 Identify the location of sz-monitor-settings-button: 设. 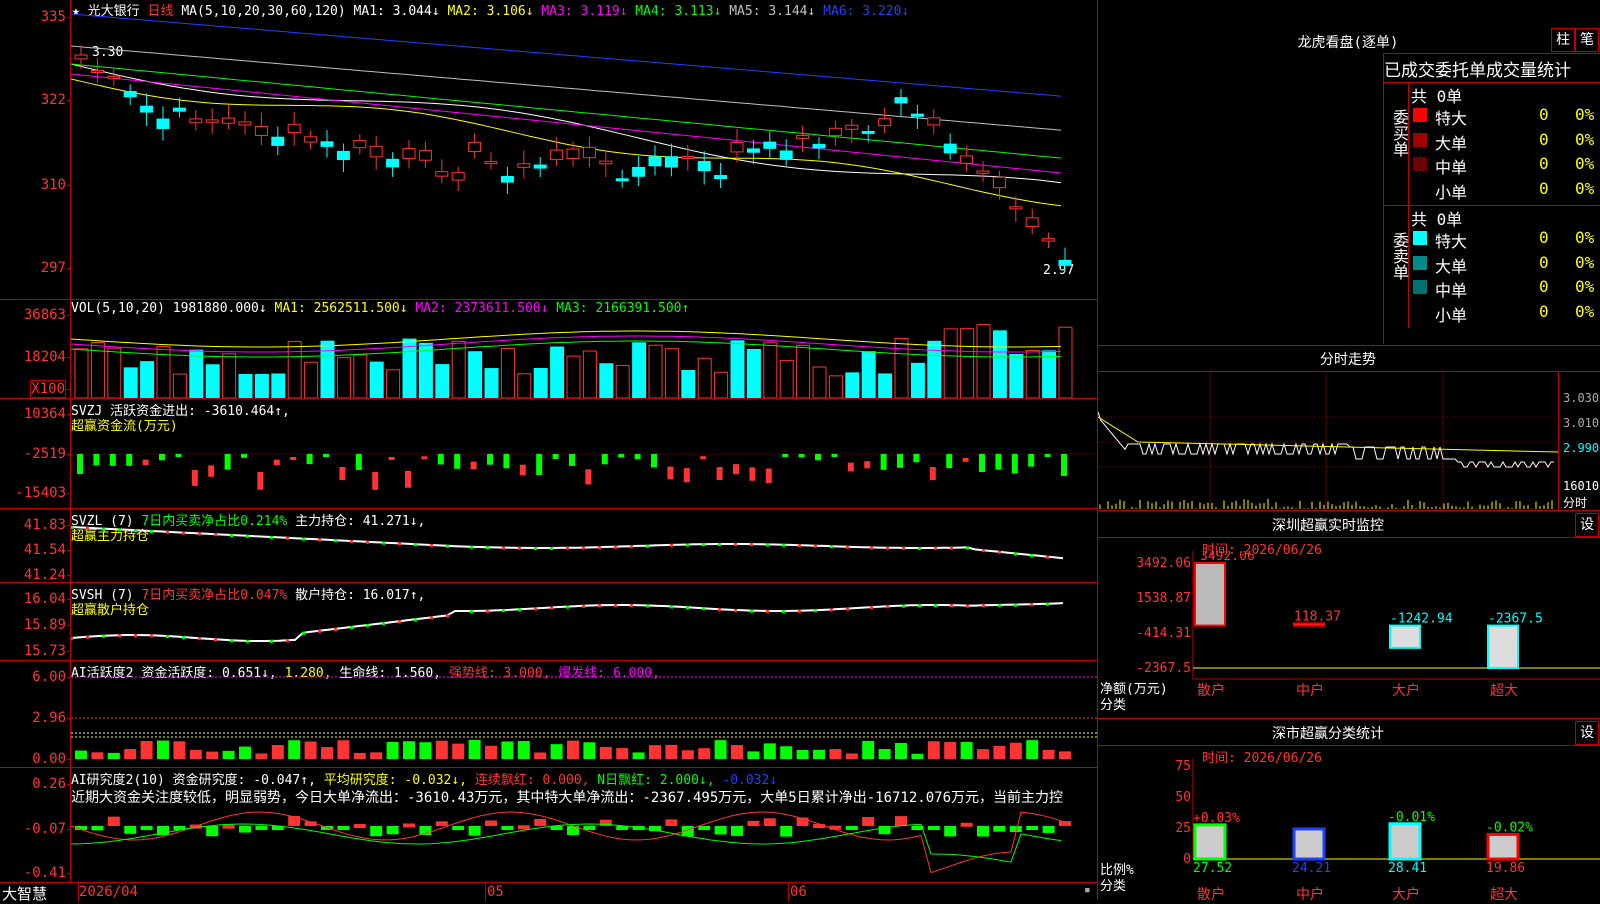
(1587, 525).